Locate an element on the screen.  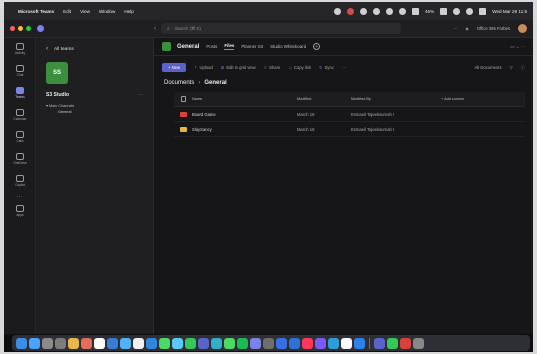
rail-item-copilot: Copilot is located at coordinates (20, 181).